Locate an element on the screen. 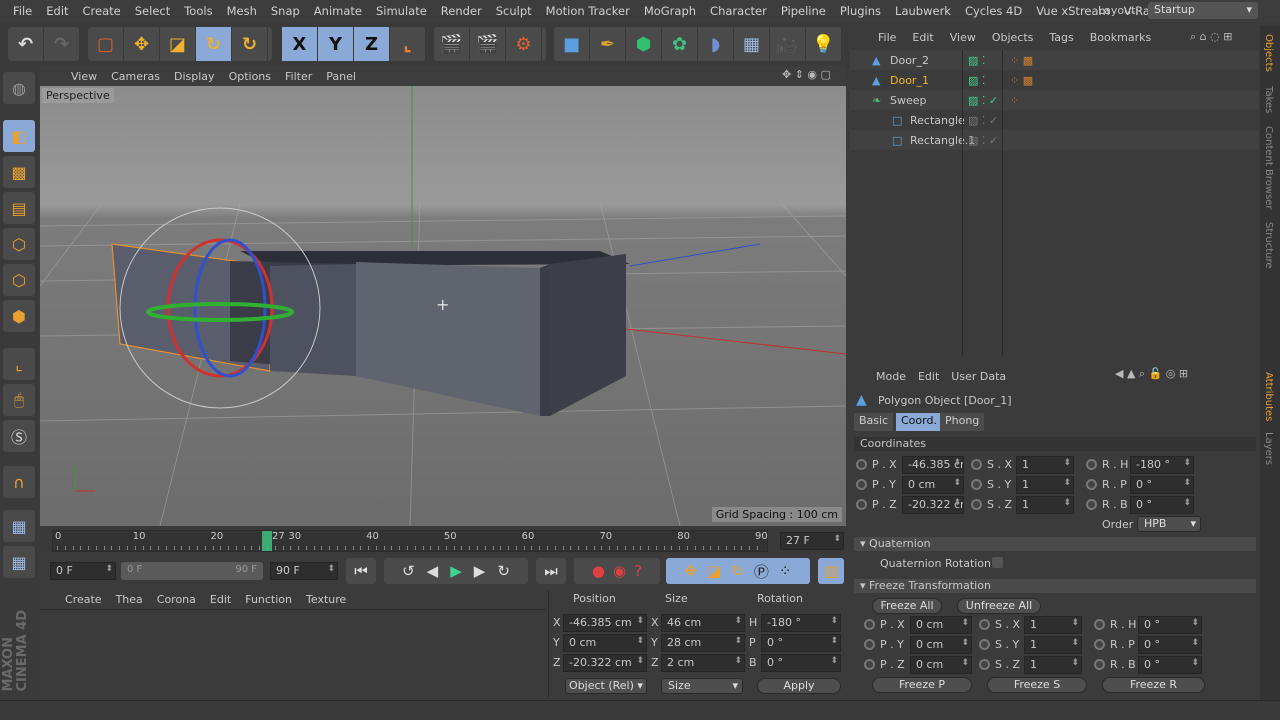 The width and height of the screenshot is (1280, 720). freeze-s-y-field: 1 is located at coordinates (1053, 645).